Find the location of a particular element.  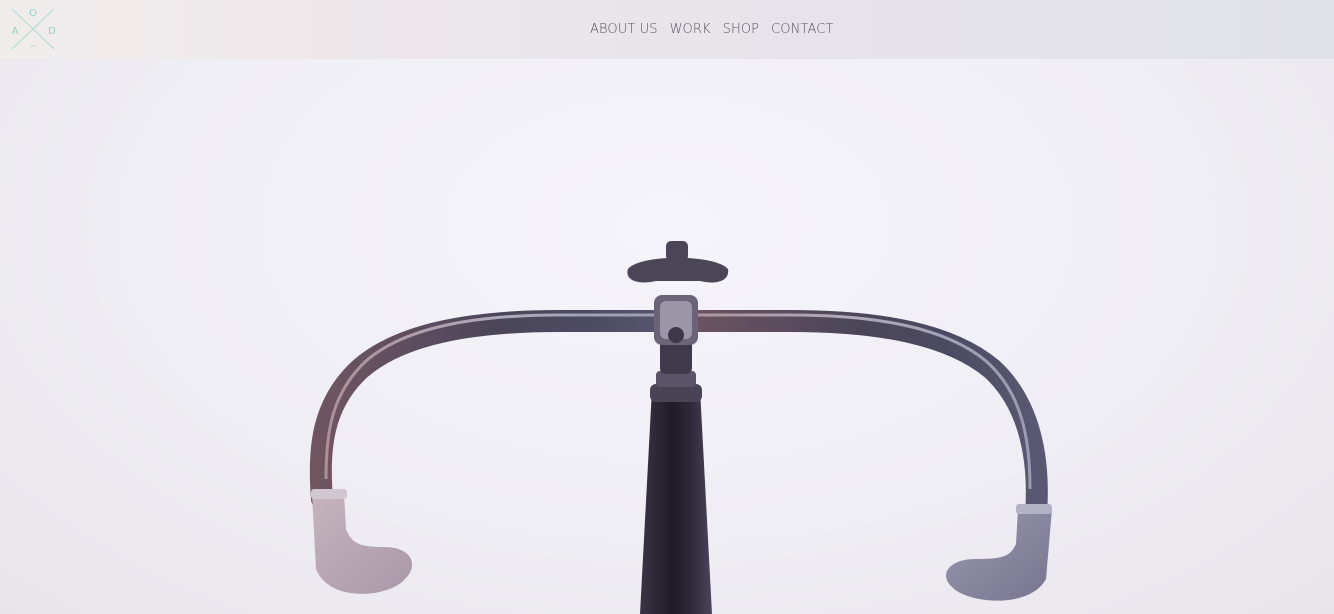

nav-link-about-us: ABOUT US is located at coordinates (624, 29).